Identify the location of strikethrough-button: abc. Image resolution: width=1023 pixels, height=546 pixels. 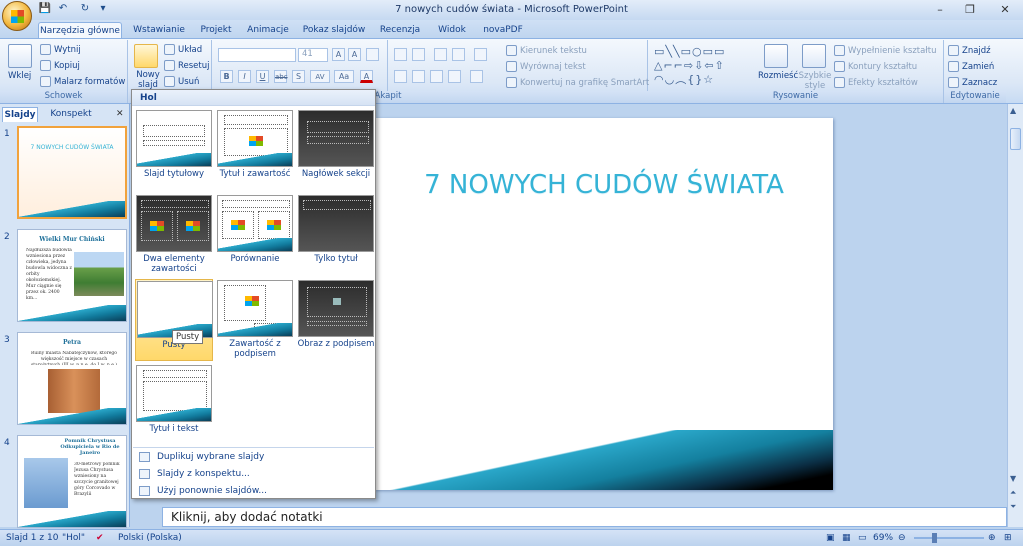
(281, 76).